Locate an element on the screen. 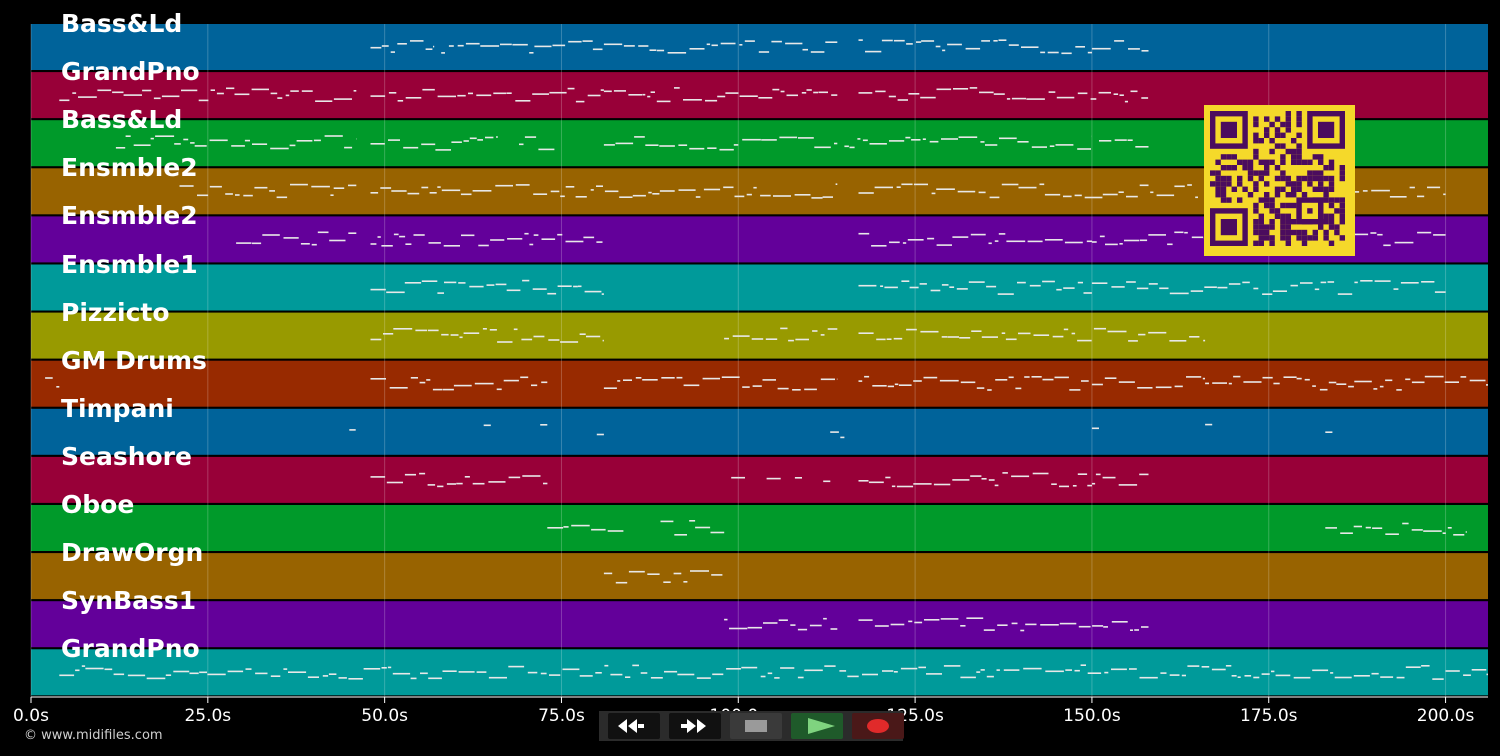  play-button is located at coordinates (817, 726).